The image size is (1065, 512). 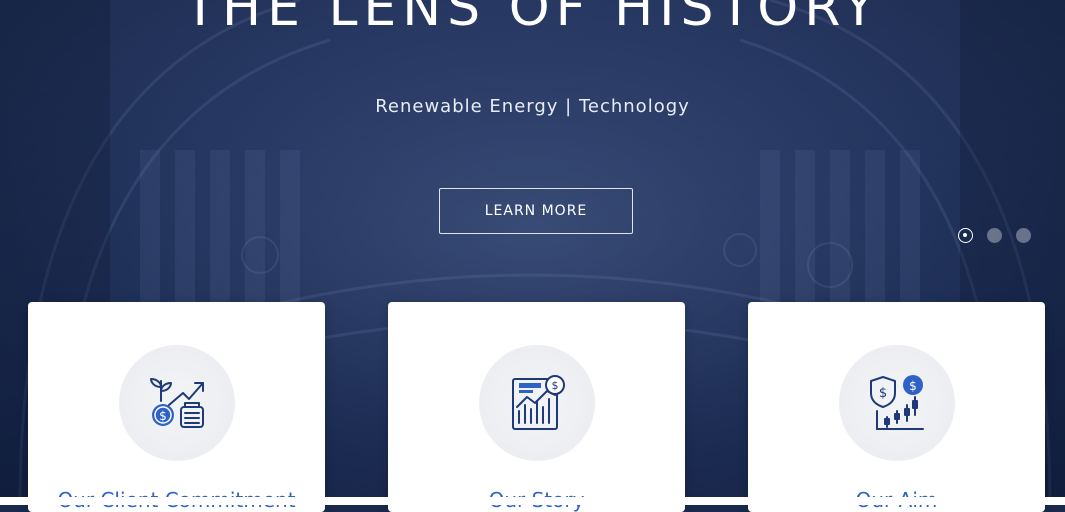 I want to click on card-our-story: $ Our Story, so click(x=536, y=407).